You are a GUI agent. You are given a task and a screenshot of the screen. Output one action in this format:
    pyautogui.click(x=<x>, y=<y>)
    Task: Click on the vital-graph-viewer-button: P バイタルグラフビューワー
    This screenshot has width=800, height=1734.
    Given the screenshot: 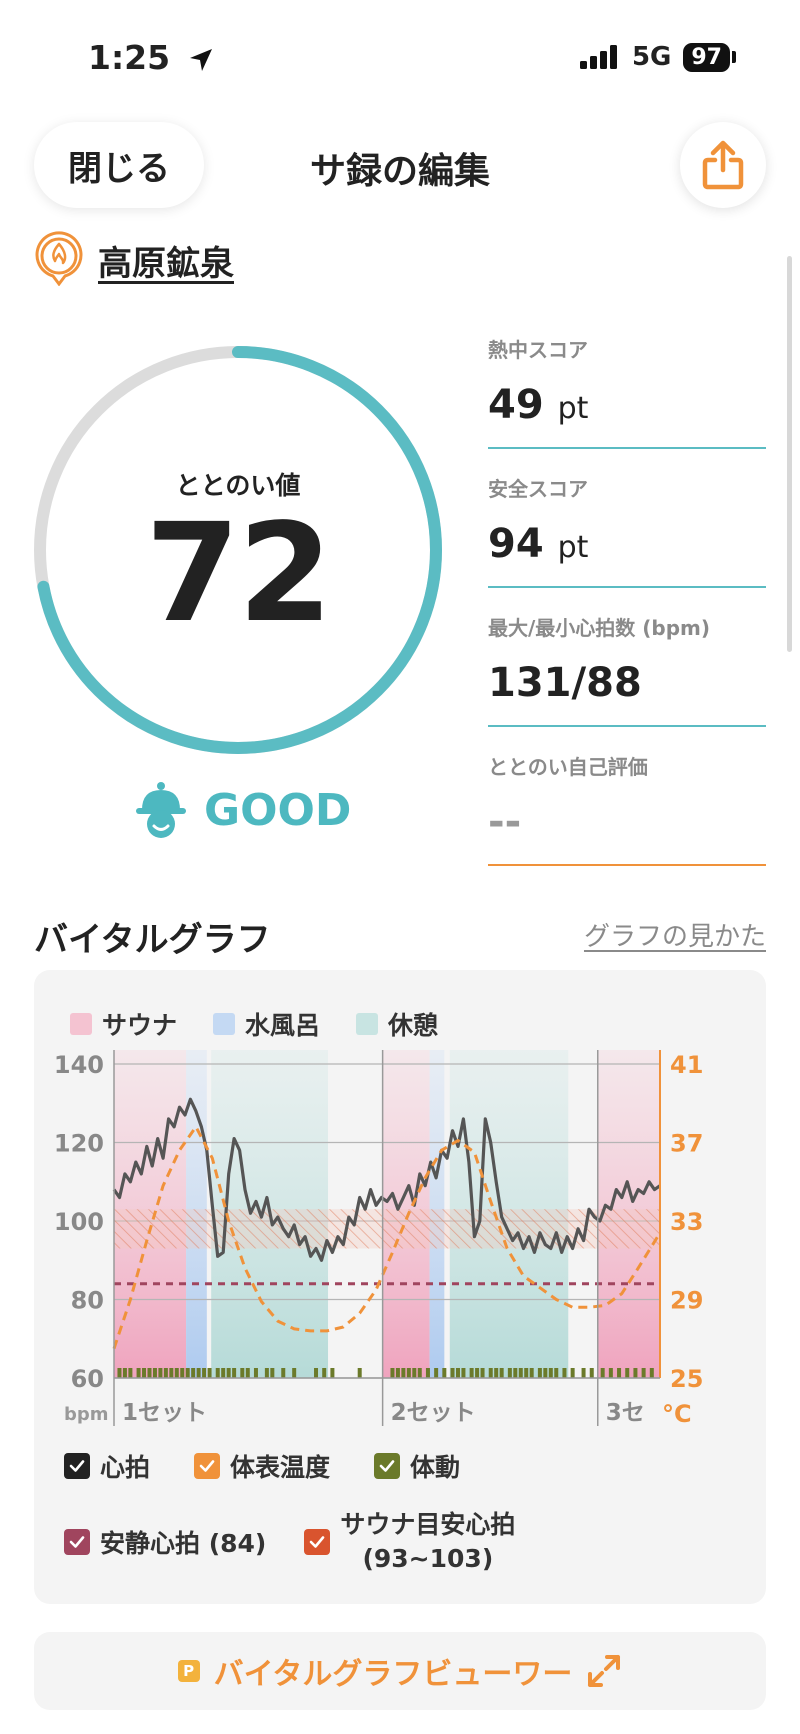 What is the action you would take?
    pyautogui.click(x=400, y=1671)
    